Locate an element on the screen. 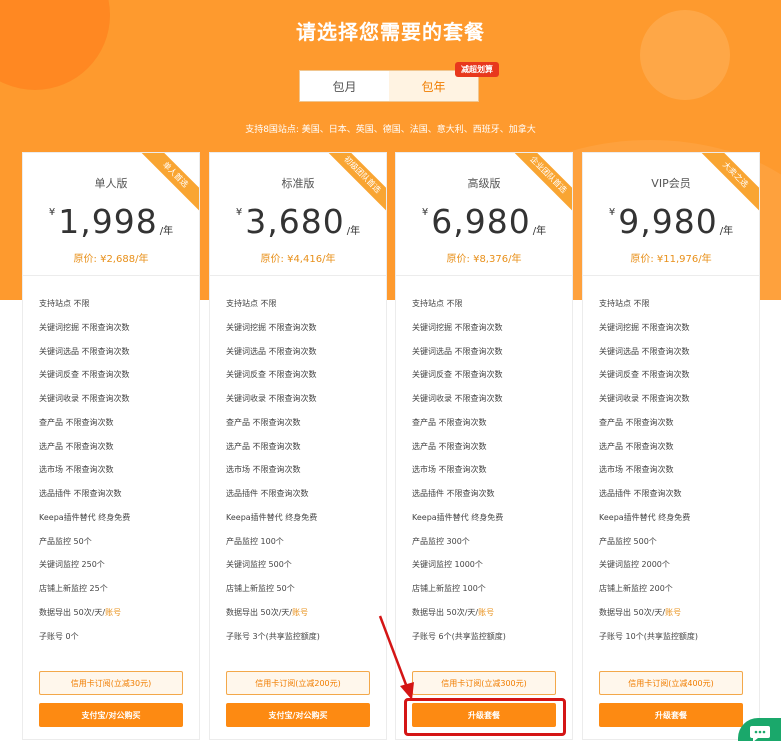  feature-item: 产品监控 50个 is located at coordinates (114, 548).